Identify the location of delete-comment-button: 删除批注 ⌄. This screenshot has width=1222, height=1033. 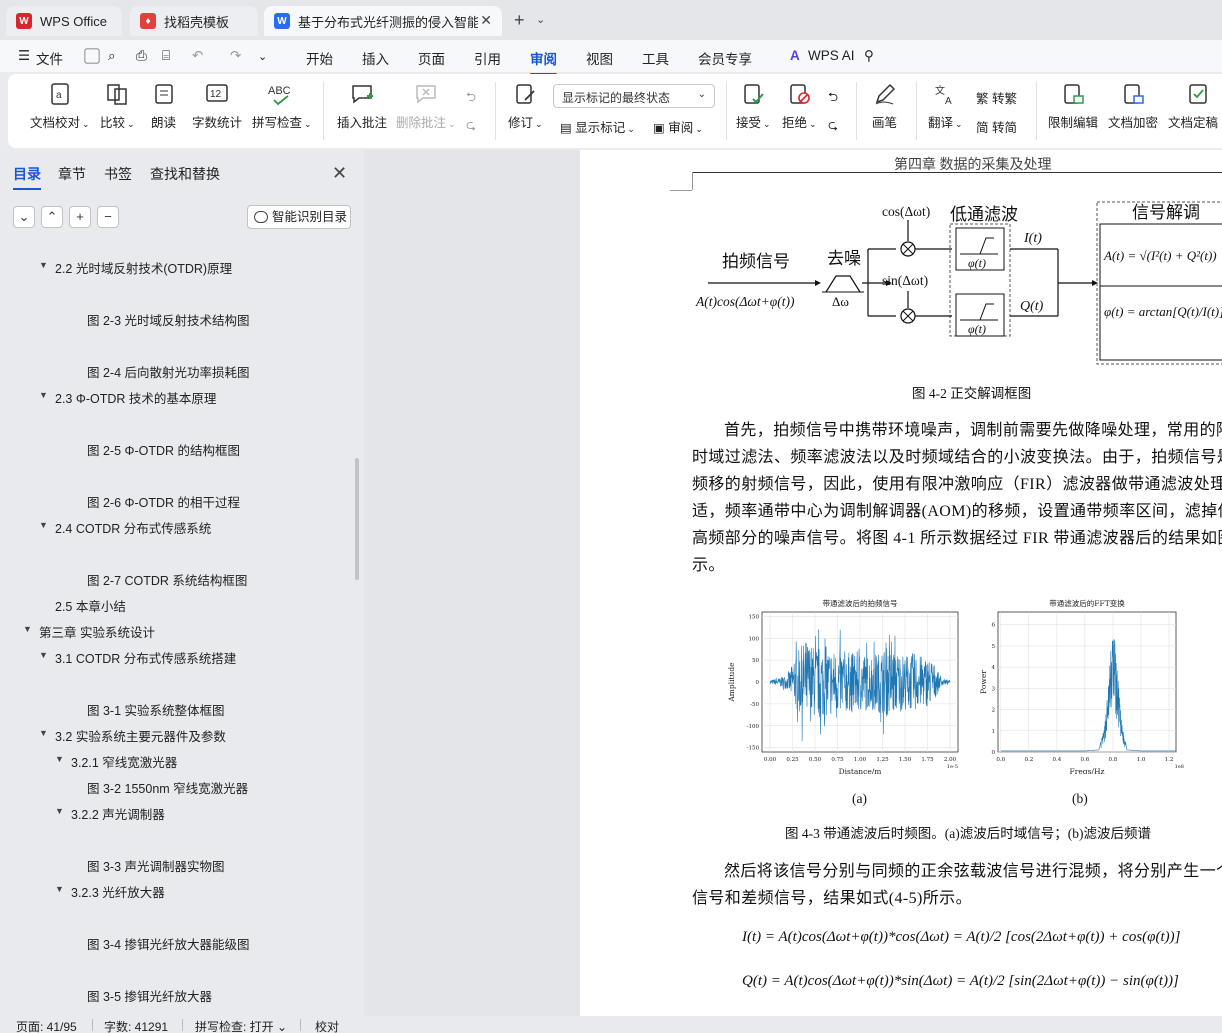
(426, 106).